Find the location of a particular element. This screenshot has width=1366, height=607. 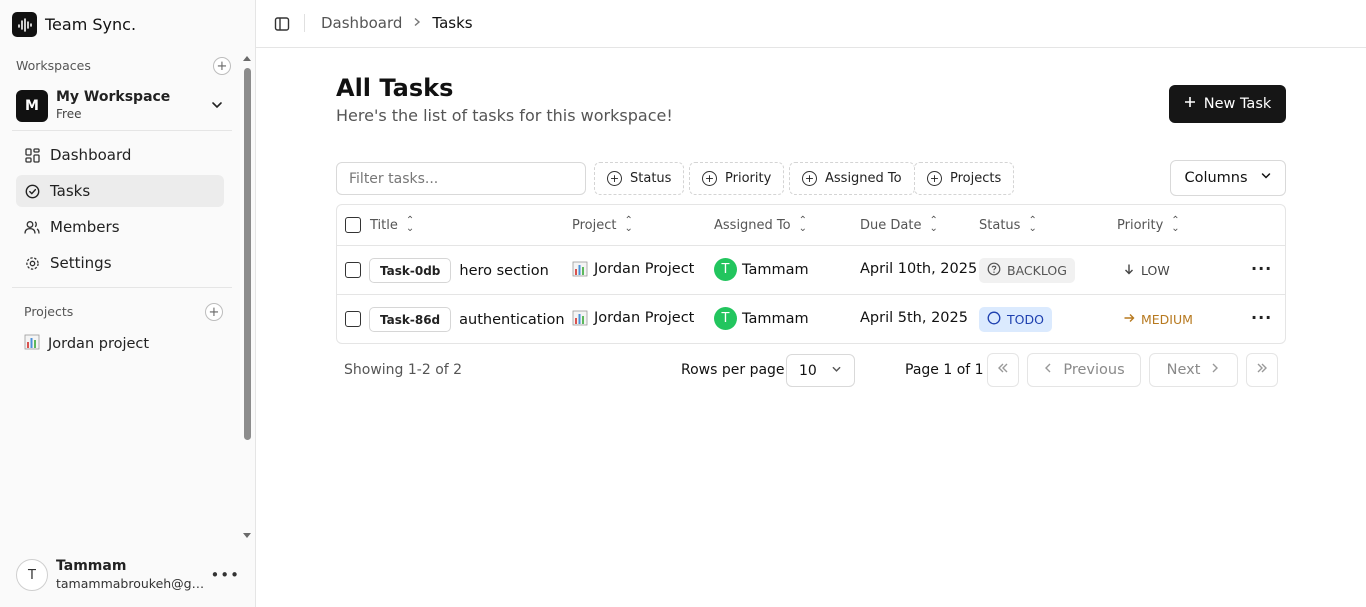

title-cell: Task-86d authentication is located at coordinates (467, 319).